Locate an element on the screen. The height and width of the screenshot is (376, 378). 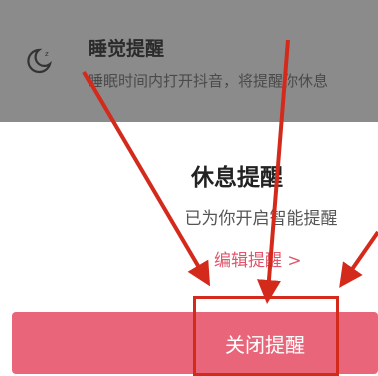
annotation-arrow-right is located at coordinates (358, 259).